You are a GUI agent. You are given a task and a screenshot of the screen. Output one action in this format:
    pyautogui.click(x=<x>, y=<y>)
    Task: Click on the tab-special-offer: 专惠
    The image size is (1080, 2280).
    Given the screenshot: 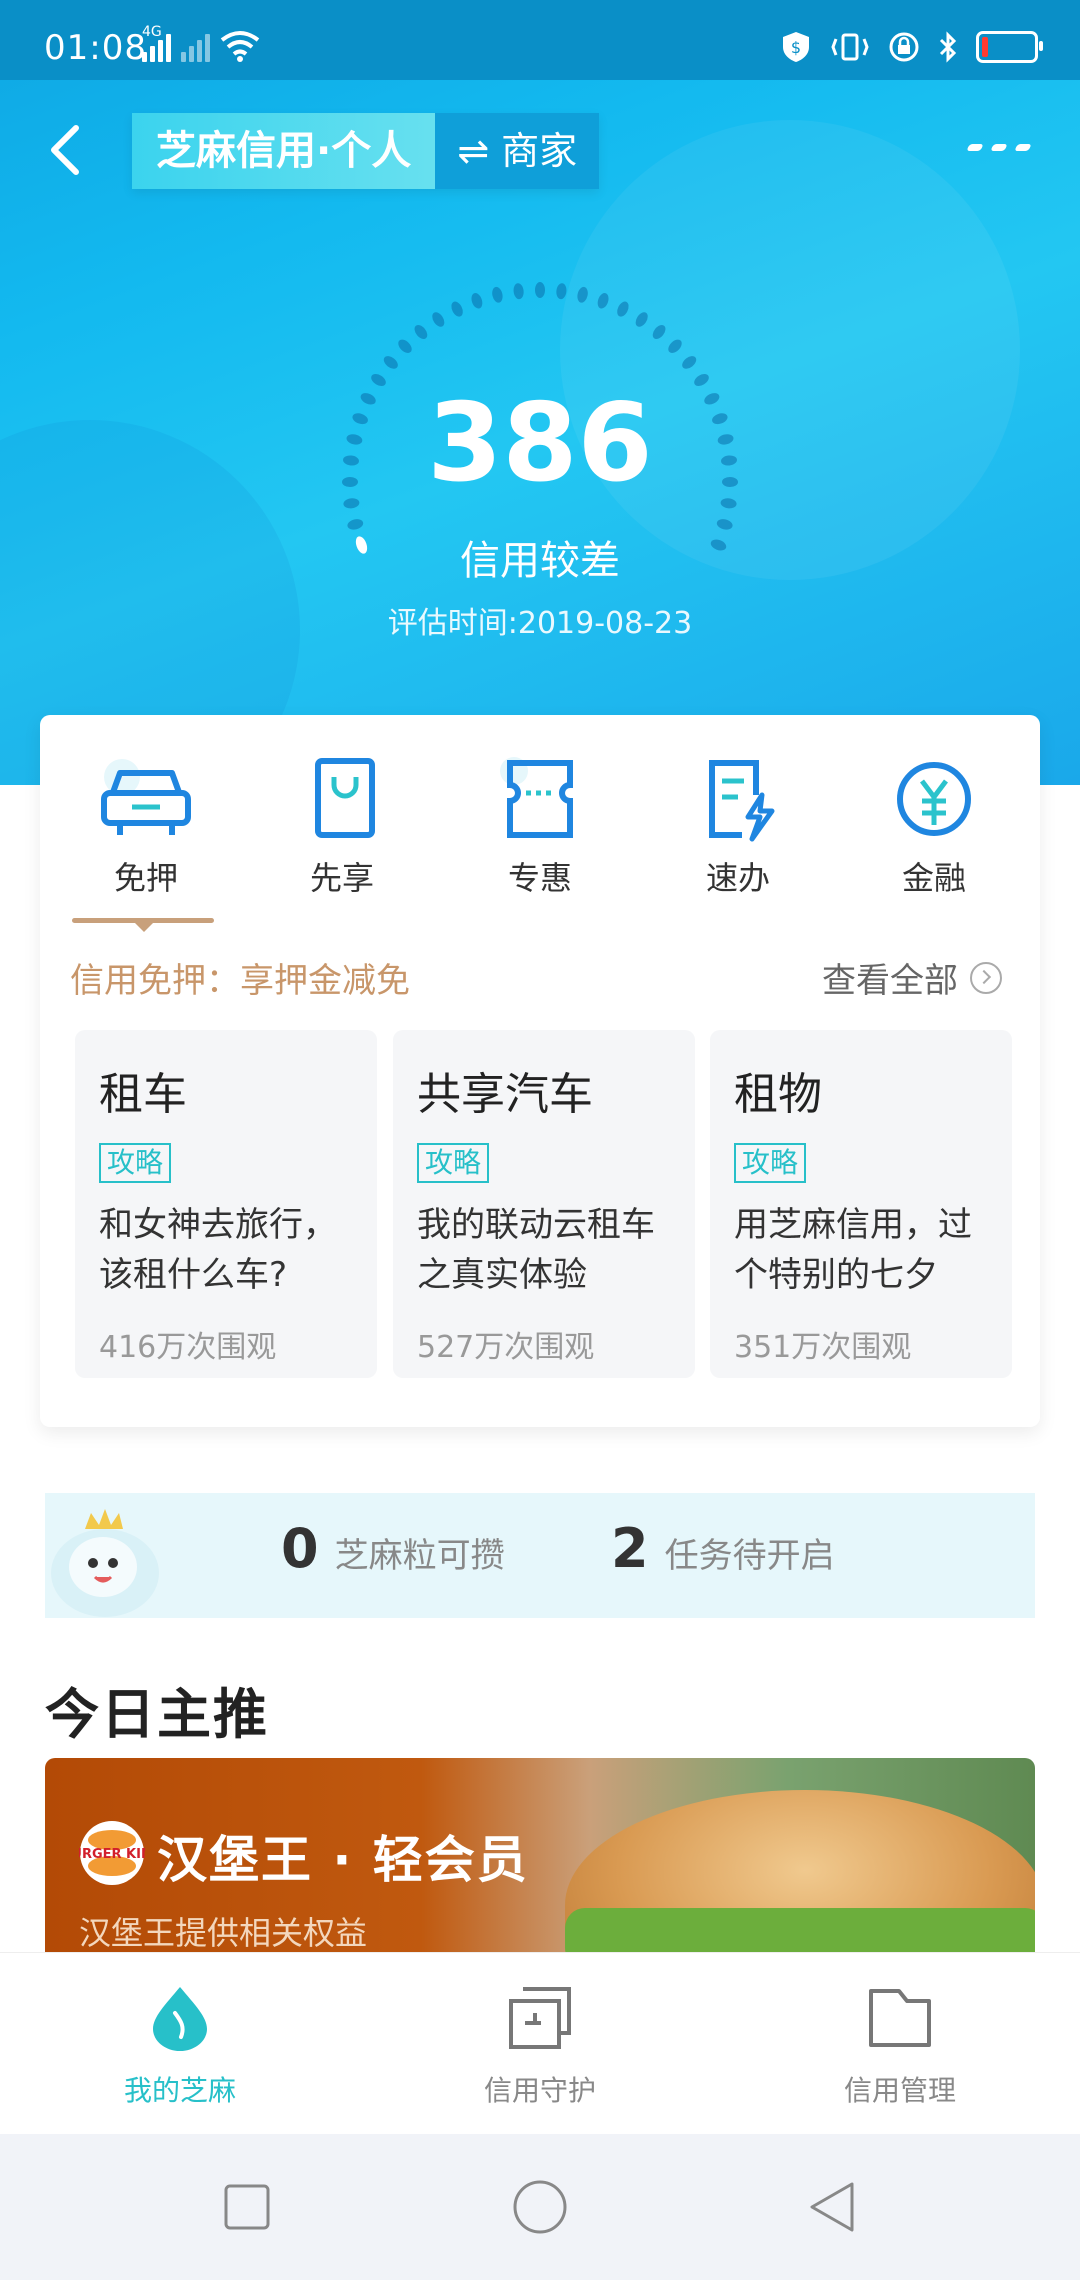 What is the action you would take?
    pyautogui.click(x=540, y=827)
    